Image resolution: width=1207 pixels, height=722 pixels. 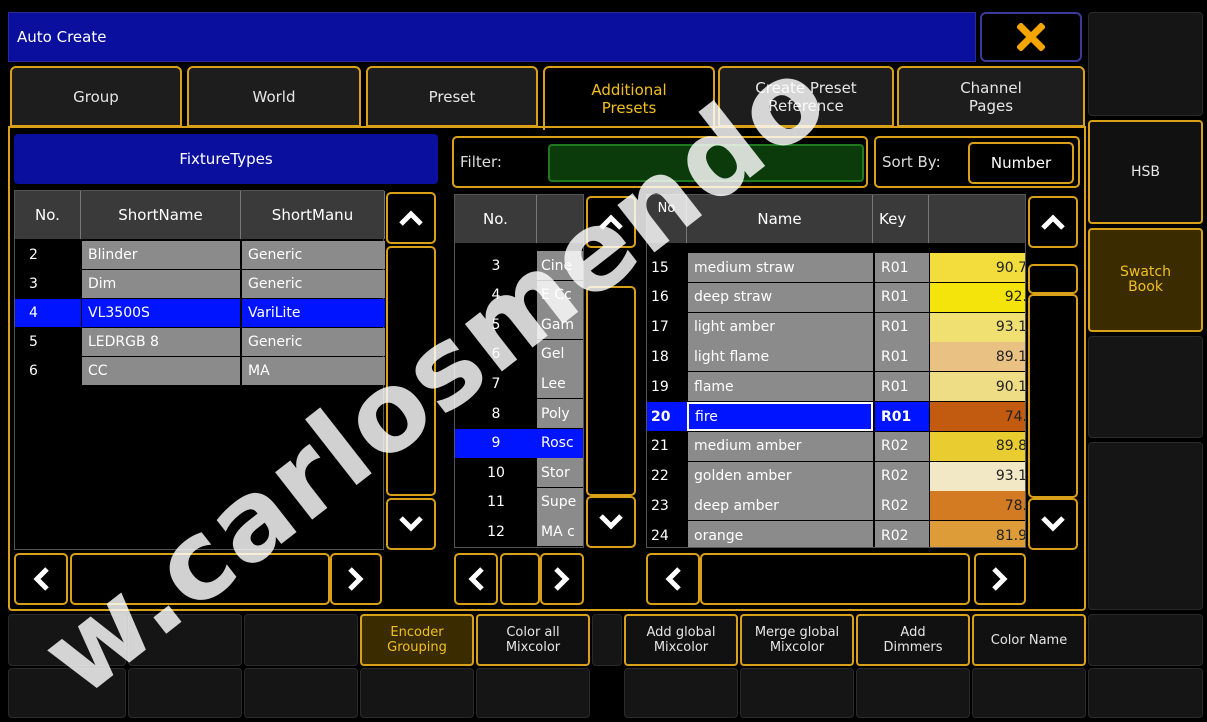 What do you see at coordinates (562, 579) in the screenshot?
I see `gel-scroll-right` at bounding box center [562, 579].